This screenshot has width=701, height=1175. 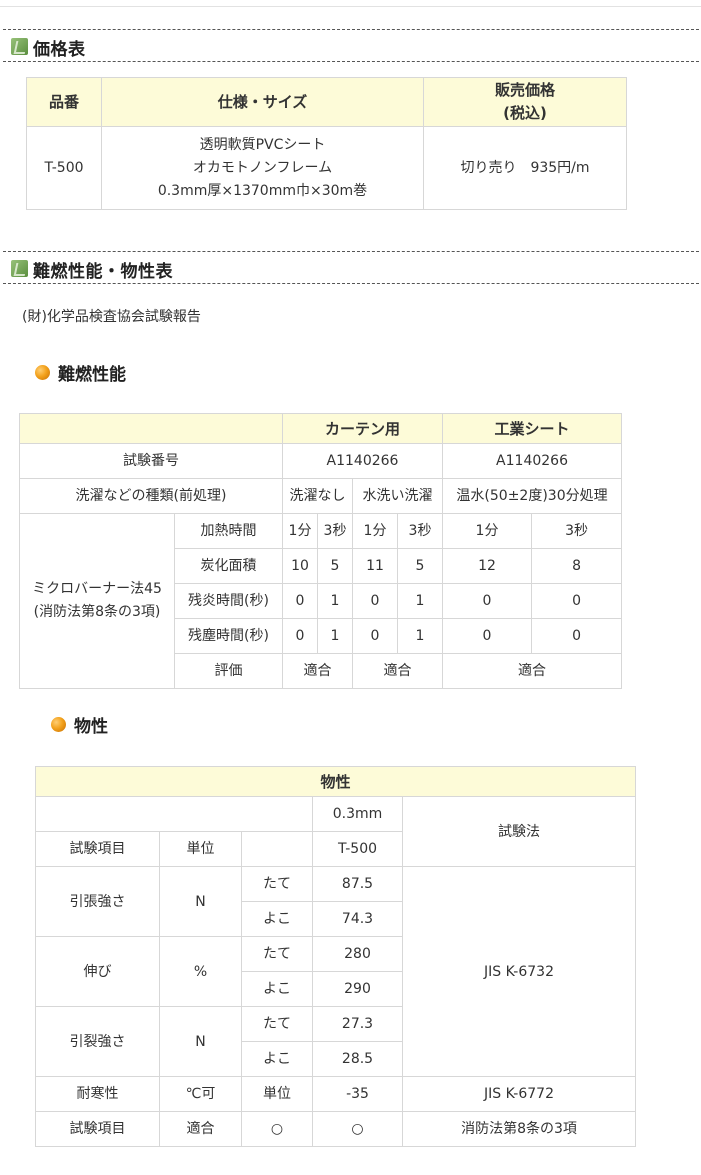 What do you see at coordinates (519, 1094) in the screenshot?
I see `cold-method: JIS K-6772` at bounding box center [519, 1094].